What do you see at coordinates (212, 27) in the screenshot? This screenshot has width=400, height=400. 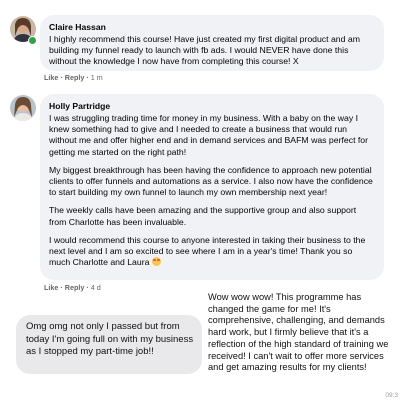 I see `author-name: Claire Hassan` at bounding box center [212, 27].